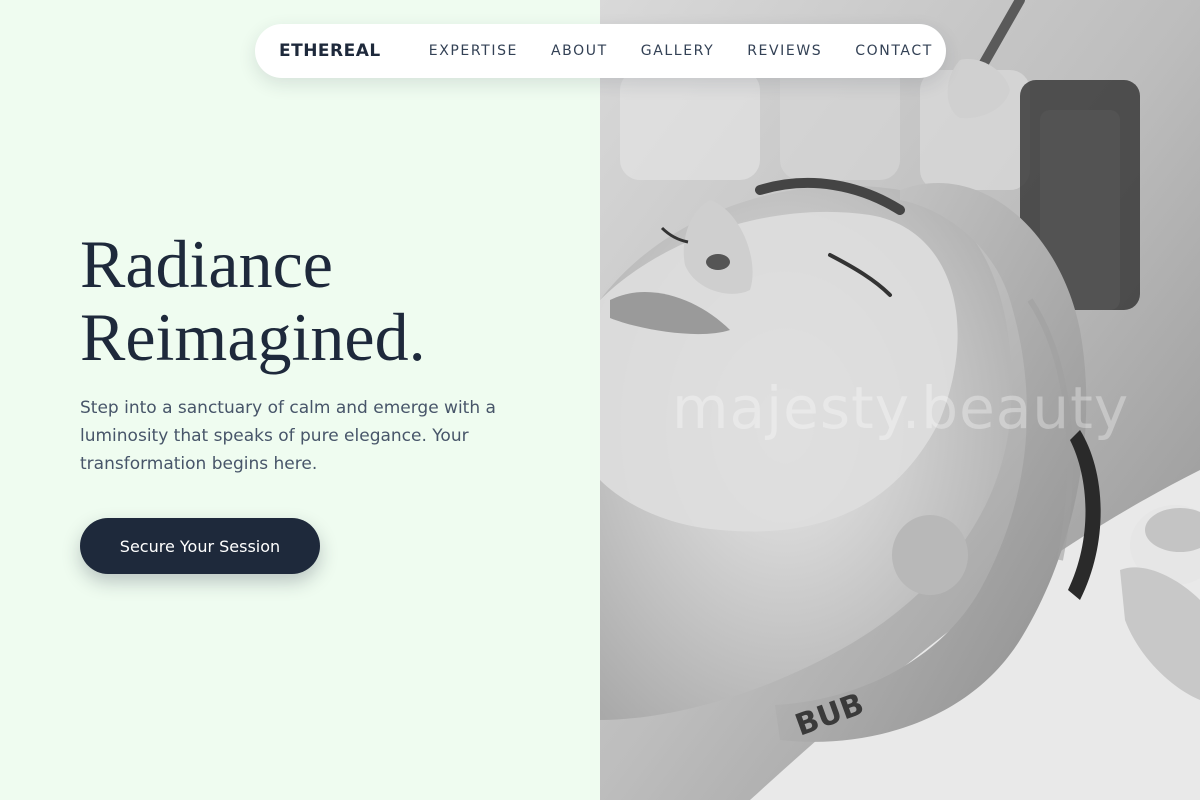  Describe the element at coordinates (200, 546) in the screenshot. I see `secure-session-button: Secure Your Session` at that location.